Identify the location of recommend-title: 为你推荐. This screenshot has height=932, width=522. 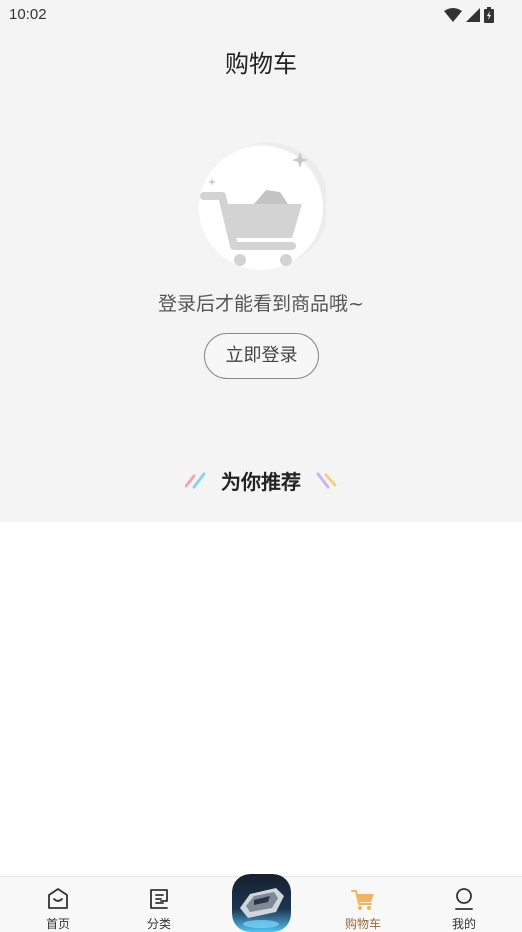
(261, 481).